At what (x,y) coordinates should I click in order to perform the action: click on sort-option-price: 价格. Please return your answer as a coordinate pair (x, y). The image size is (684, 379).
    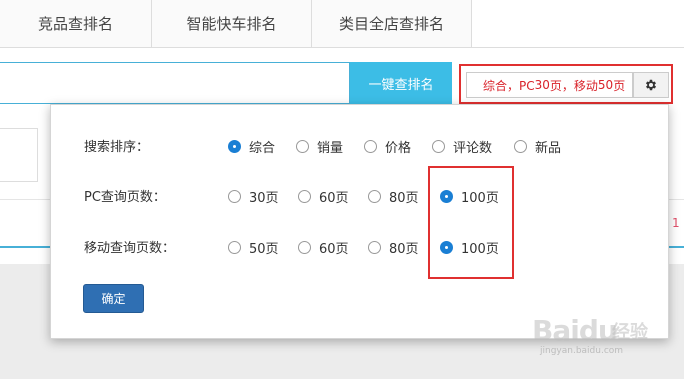
    Looking at the image, I should click on (387, 146).